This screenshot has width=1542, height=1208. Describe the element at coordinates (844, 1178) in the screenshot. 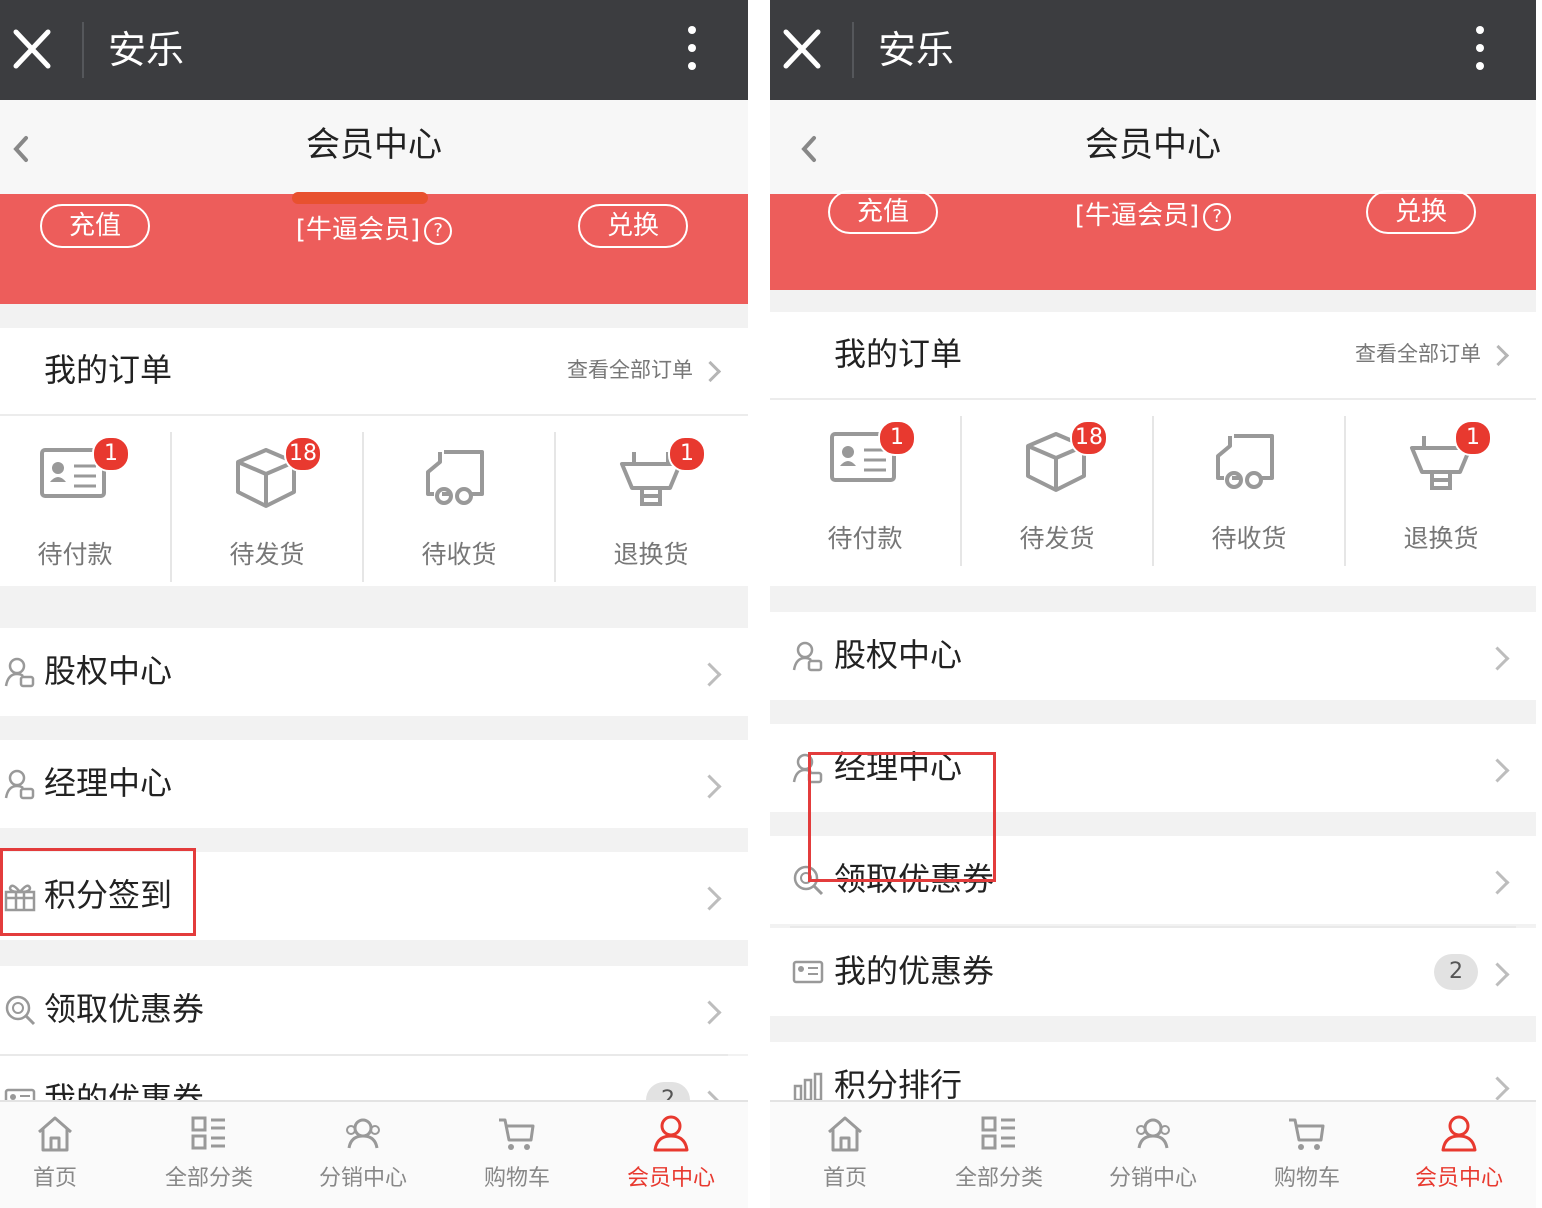

I see `tab-label: 首页` at that location.